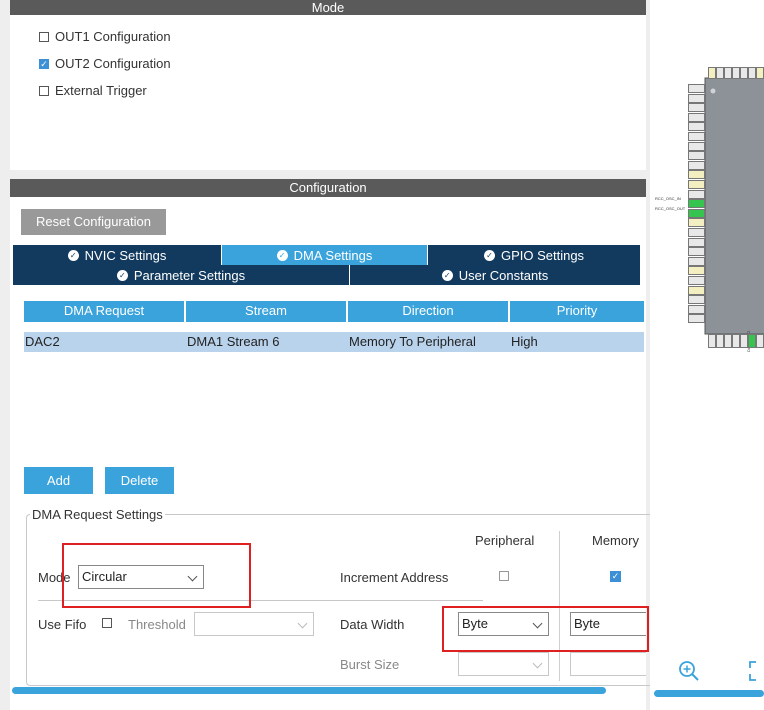 The image size is (764, 710). What do you see at coordinates (428, 311) in the screenshot?
I see `column-header-direction: Direction` at bounding box center [428, 311].